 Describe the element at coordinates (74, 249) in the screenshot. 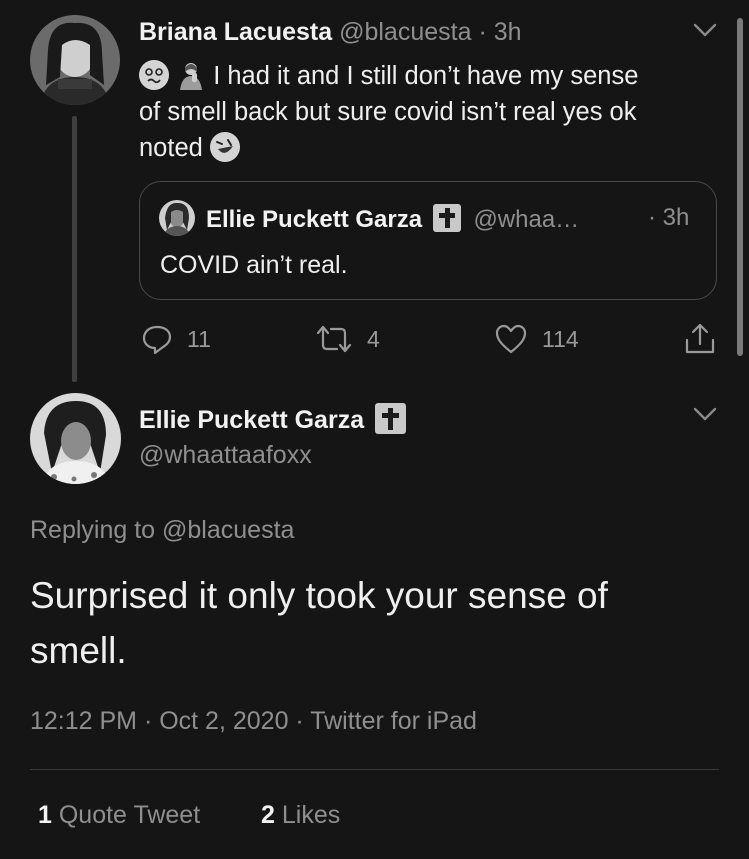

I see `thread-line` at that location.